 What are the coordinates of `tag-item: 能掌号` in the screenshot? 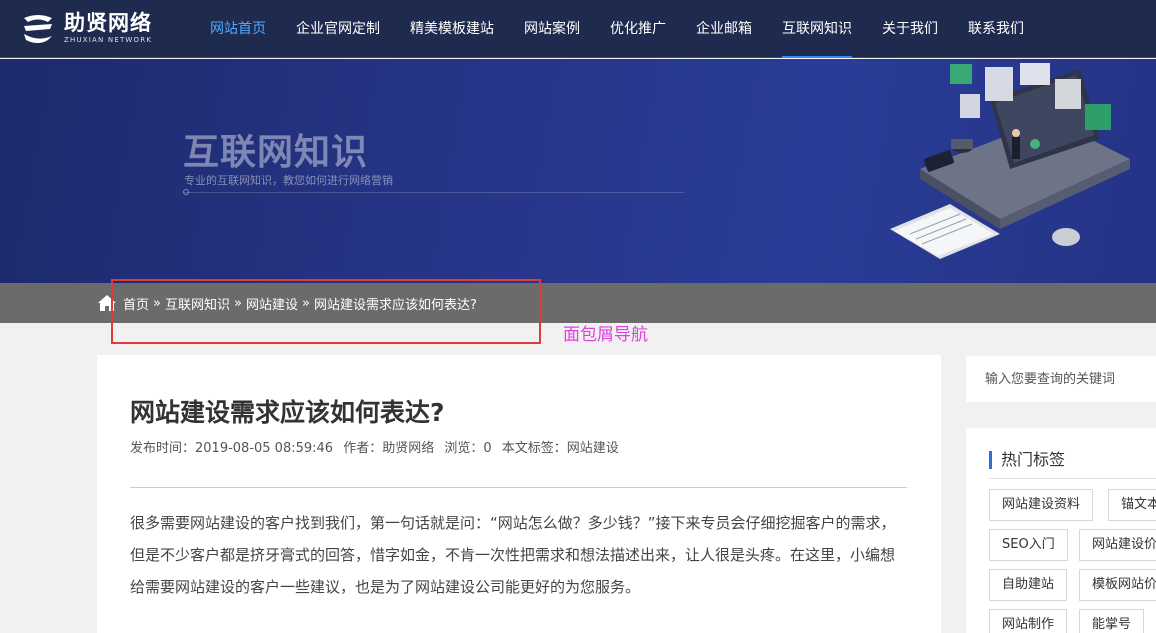 It's located at (1112, 621).